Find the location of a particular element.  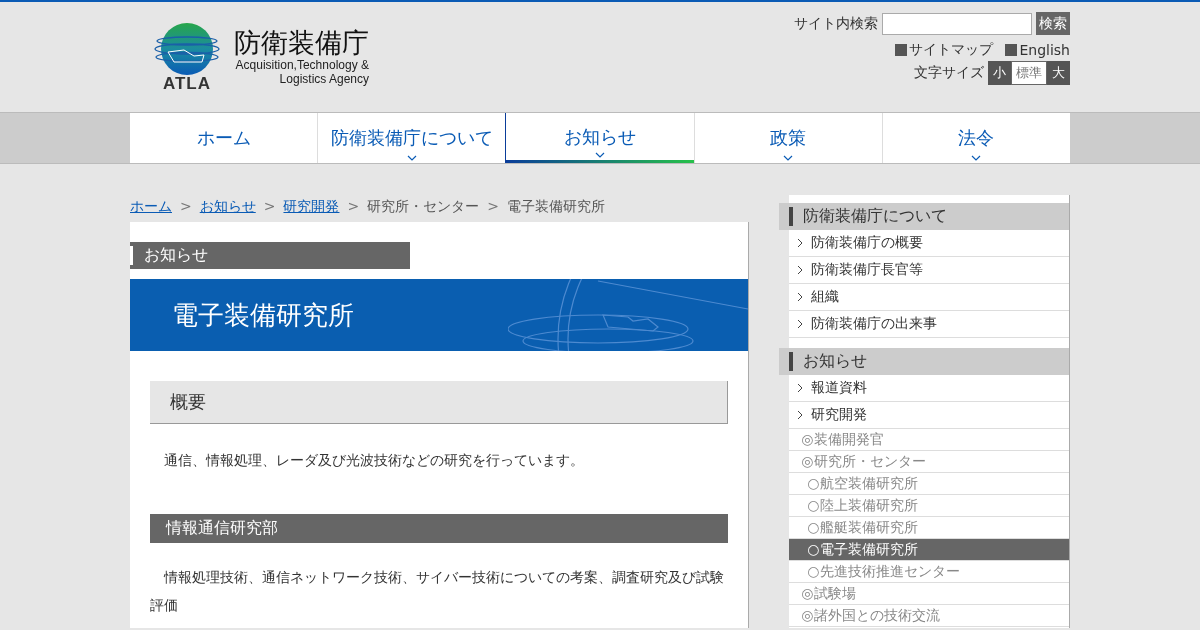

font-size-button: 大 is located at coordinates (1058, 73).